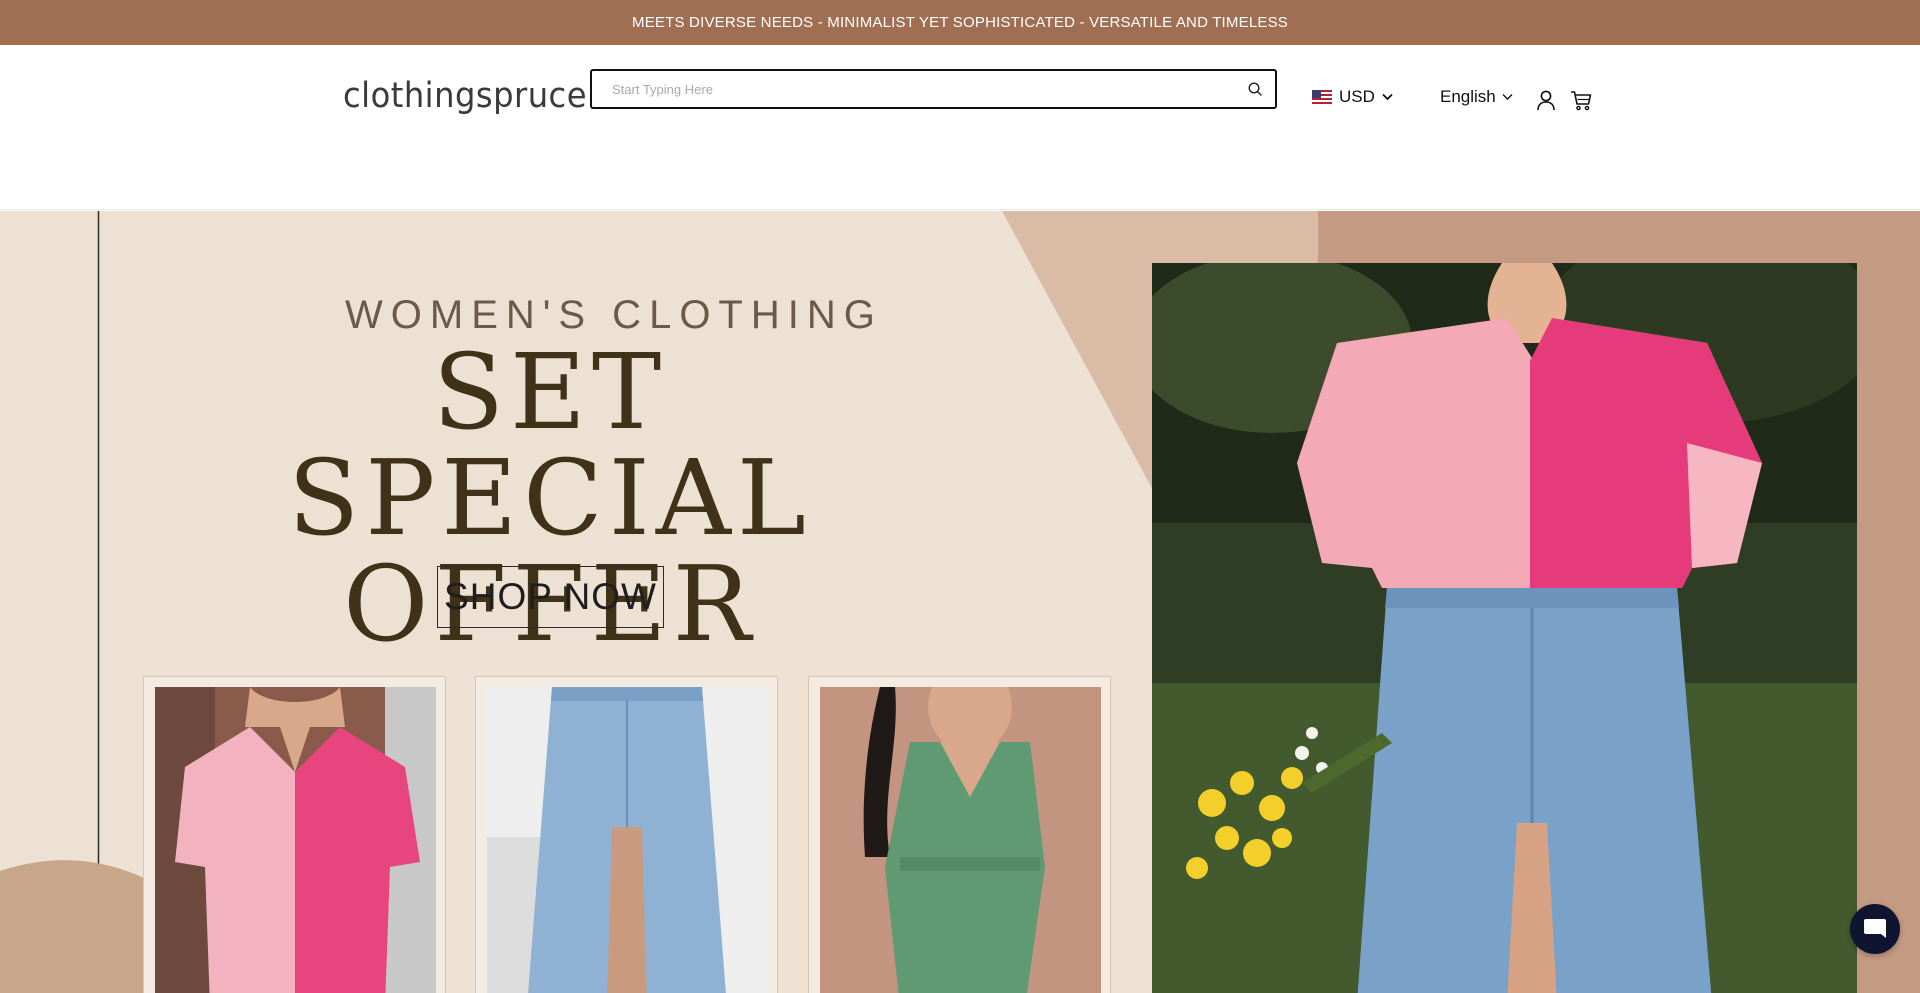 Image resolution: width=1920 pixels, height=993 pixels. I want to click on language-selector: English, so click(1476, 97).